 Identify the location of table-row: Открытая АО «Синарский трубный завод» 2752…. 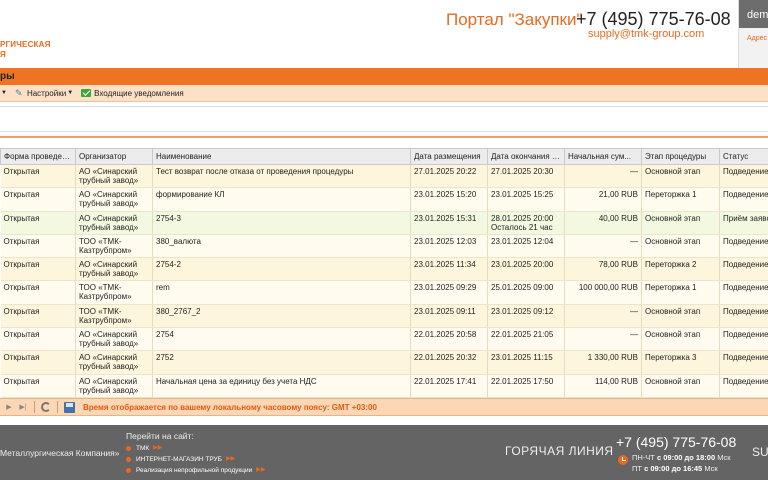
(384, 362).